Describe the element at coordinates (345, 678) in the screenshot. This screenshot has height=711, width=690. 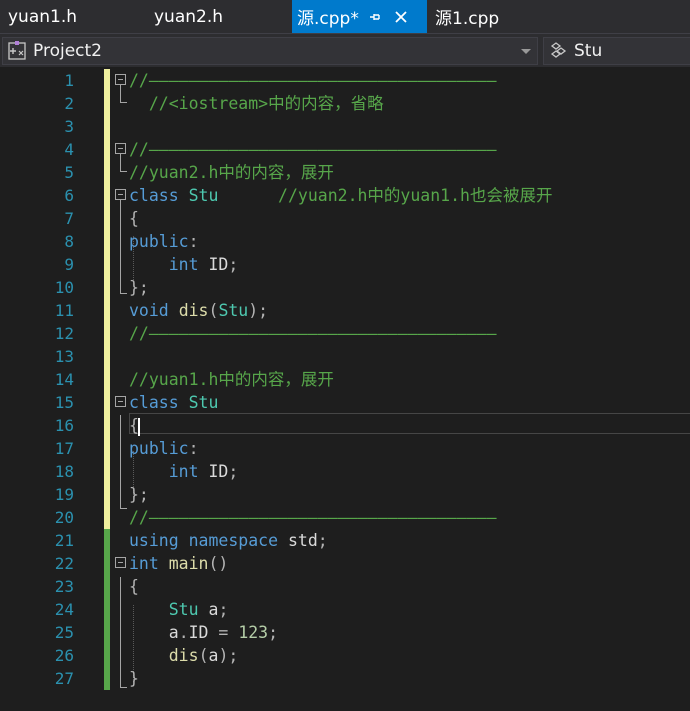
I see `code-line: 27 }` at that location.